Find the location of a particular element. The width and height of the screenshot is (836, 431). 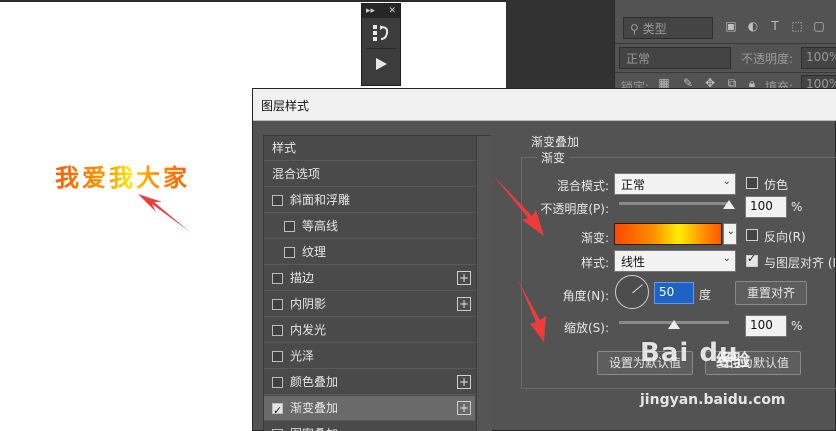

style-item: 光泽 is located at coordinates (369, 356).